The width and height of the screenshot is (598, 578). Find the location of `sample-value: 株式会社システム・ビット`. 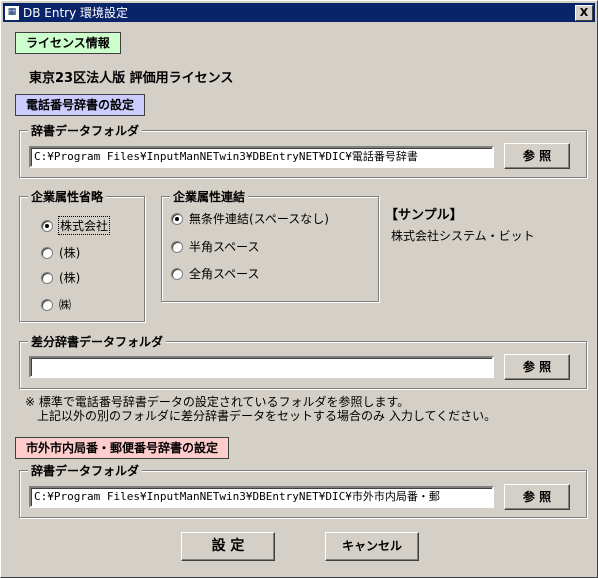

sample-value: 株式会社システム・ビット is located at coordinates (463, 236).